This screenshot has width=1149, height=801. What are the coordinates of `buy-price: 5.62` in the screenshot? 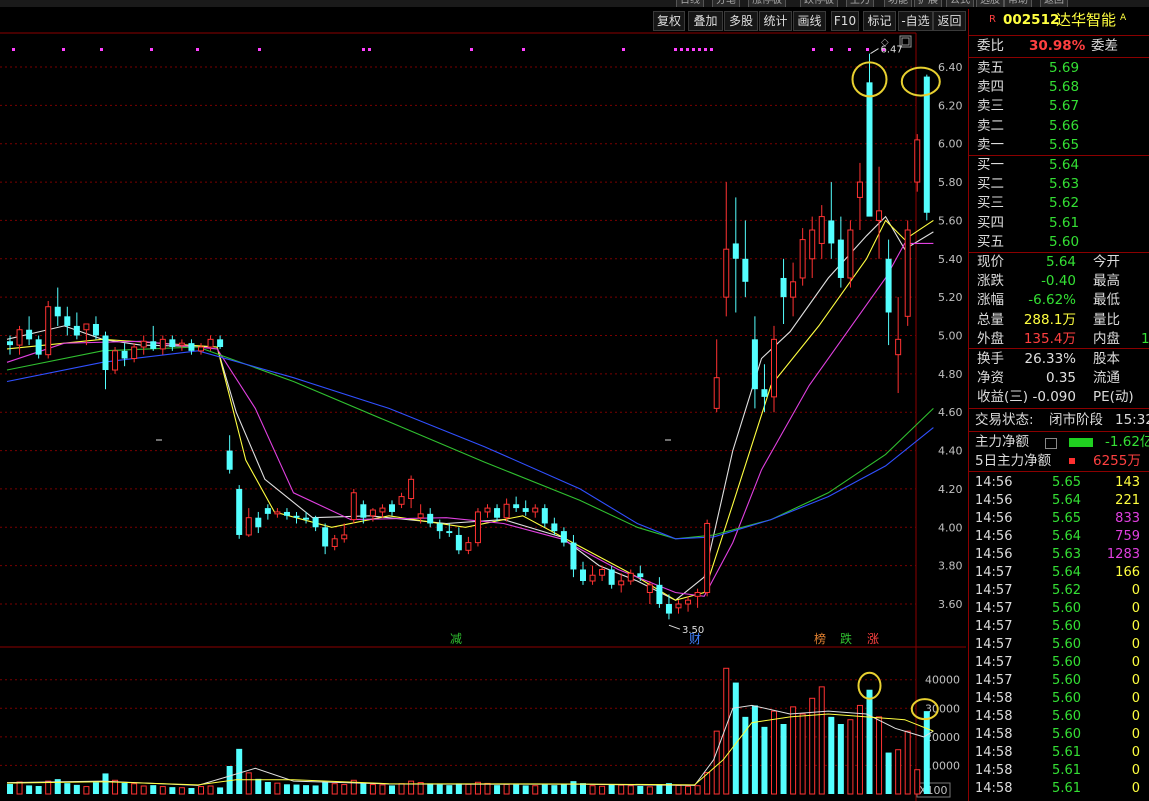 It's located at (1064, 203).